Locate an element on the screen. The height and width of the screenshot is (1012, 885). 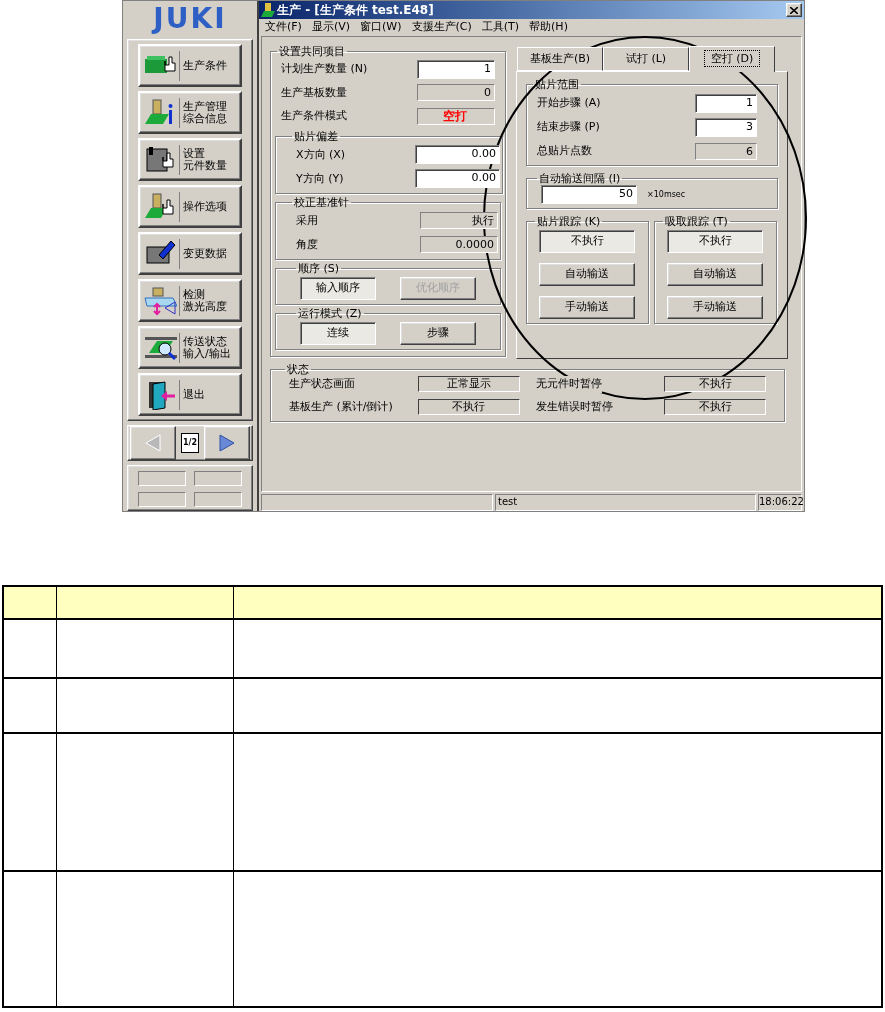
tab: 空打 (D) is located at coordinates (732, 59).